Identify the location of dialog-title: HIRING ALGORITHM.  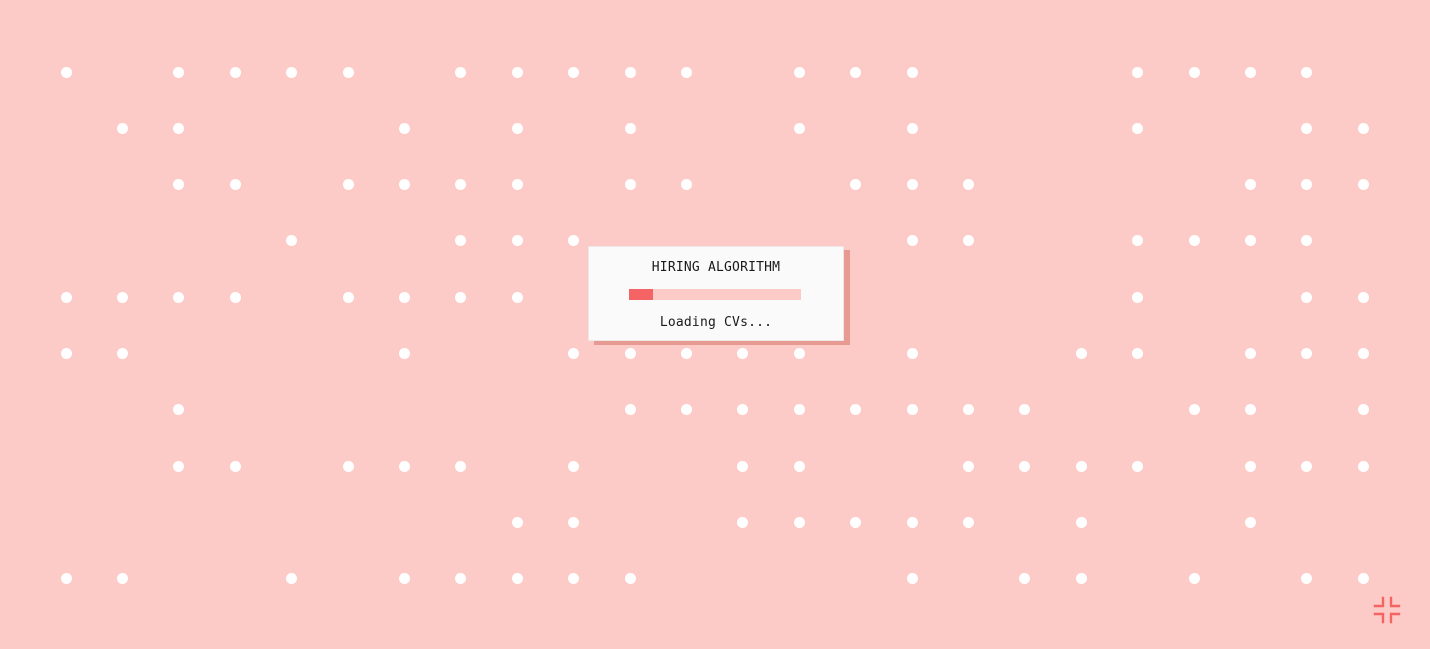
(716, 267).